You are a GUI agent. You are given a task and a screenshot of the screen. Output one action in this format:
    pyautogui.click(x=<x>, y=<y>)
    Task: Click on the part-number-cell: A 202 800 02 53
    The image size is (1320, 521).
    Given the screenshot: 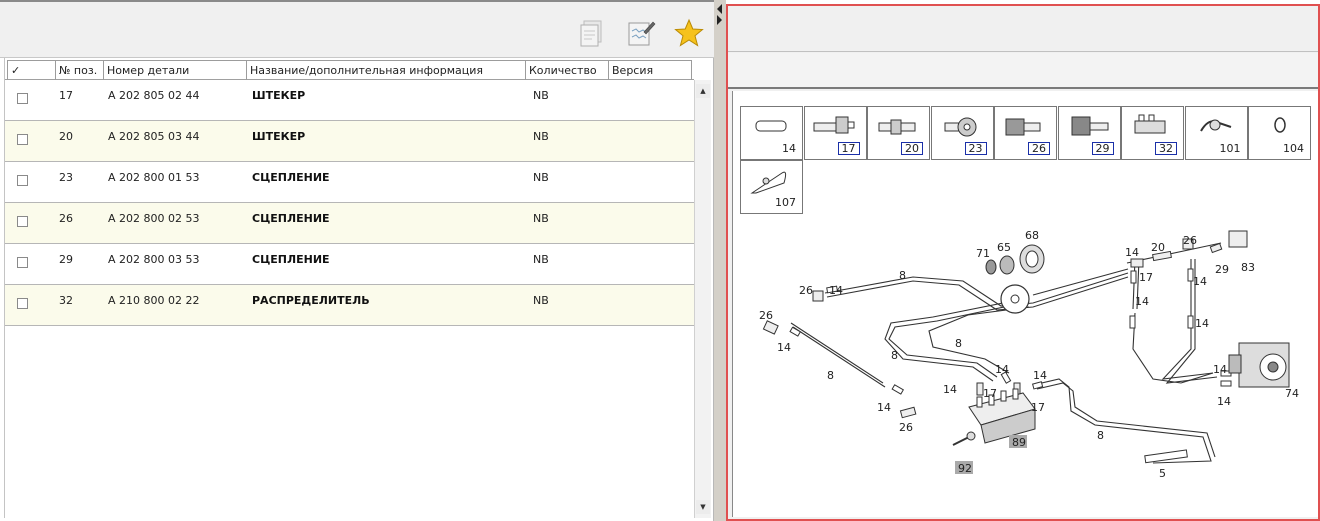 What is the action you would take?
    pyautogui.click(x=154, y=218)
    